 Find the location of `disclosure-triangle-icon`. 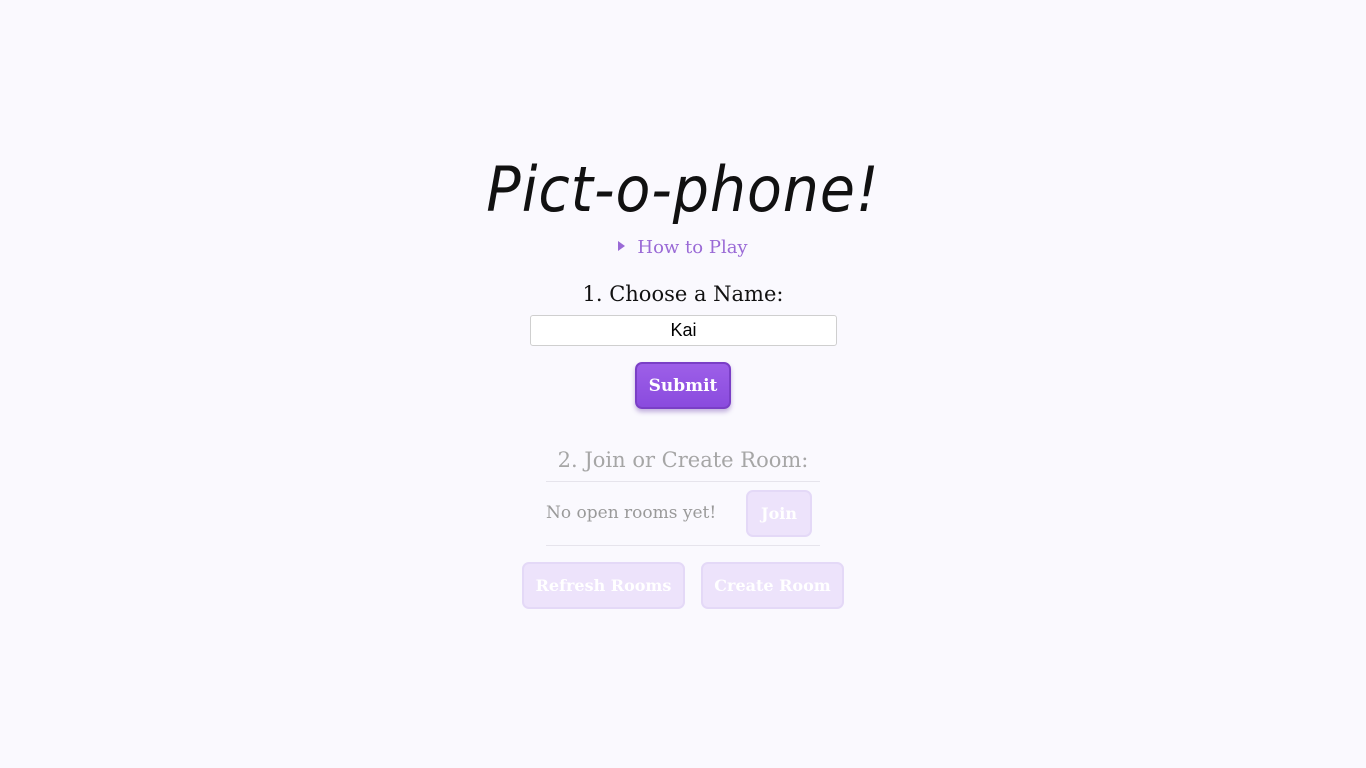

disclosure-triangle-icon is located at coordinates (622, 246).